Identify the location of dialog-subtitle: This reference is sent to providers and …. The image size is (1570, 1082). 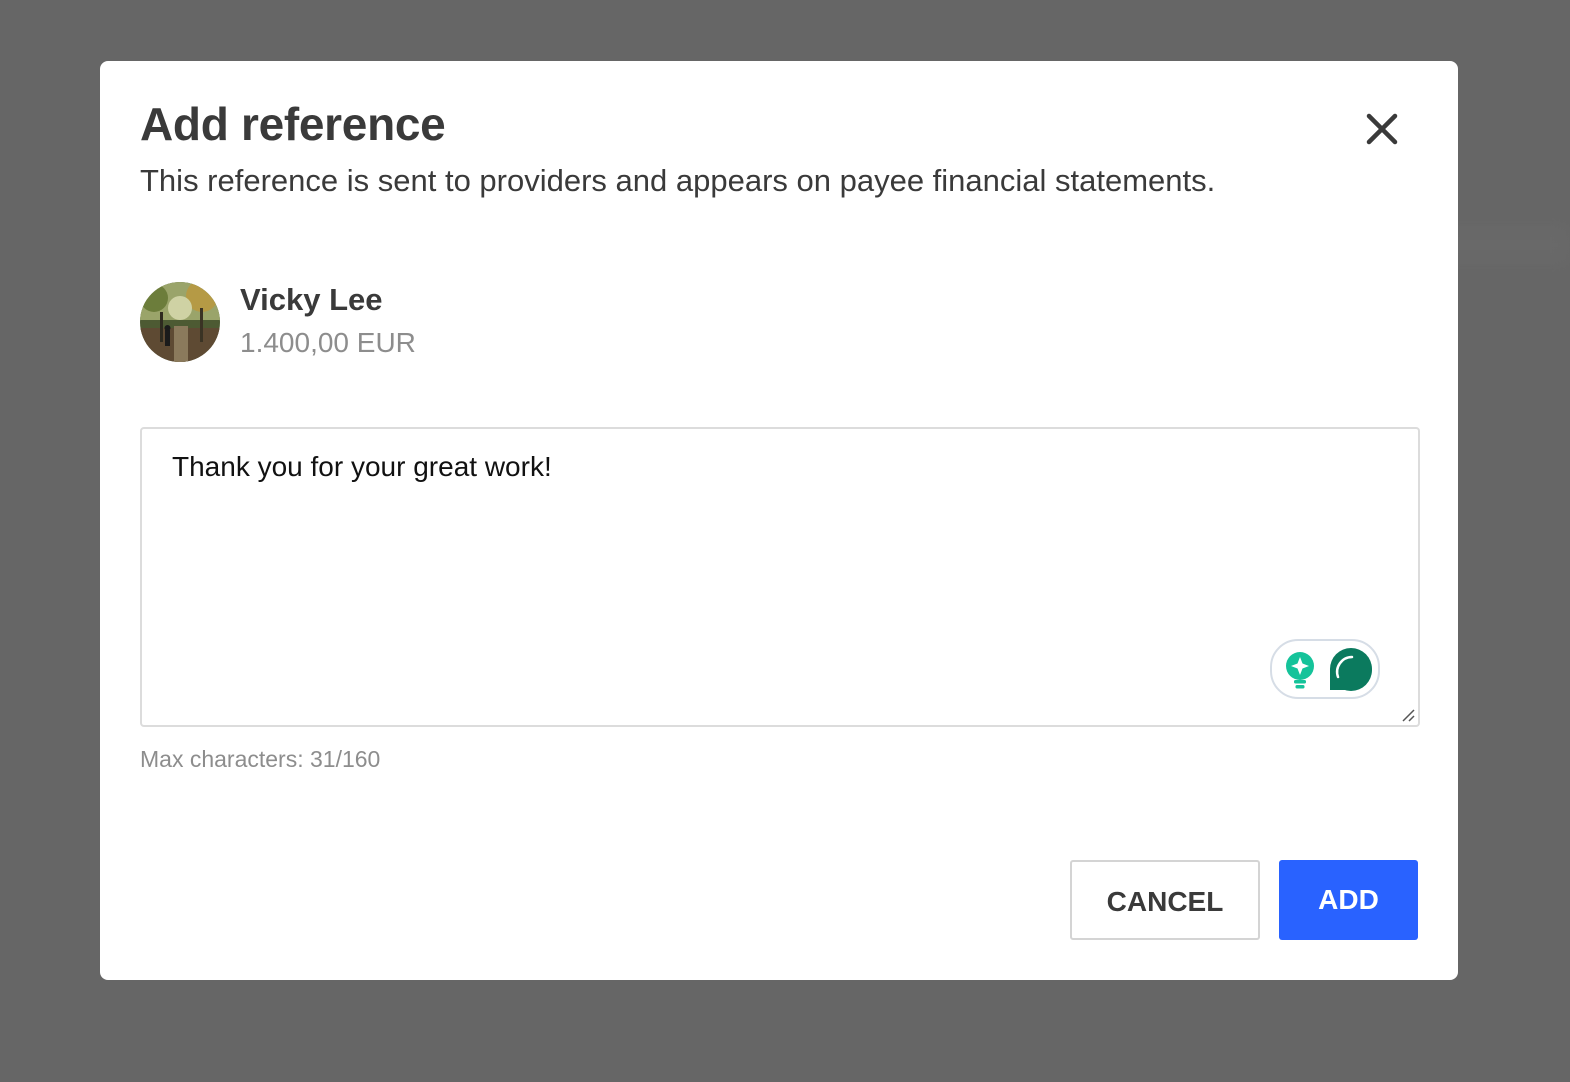
(678, 180).